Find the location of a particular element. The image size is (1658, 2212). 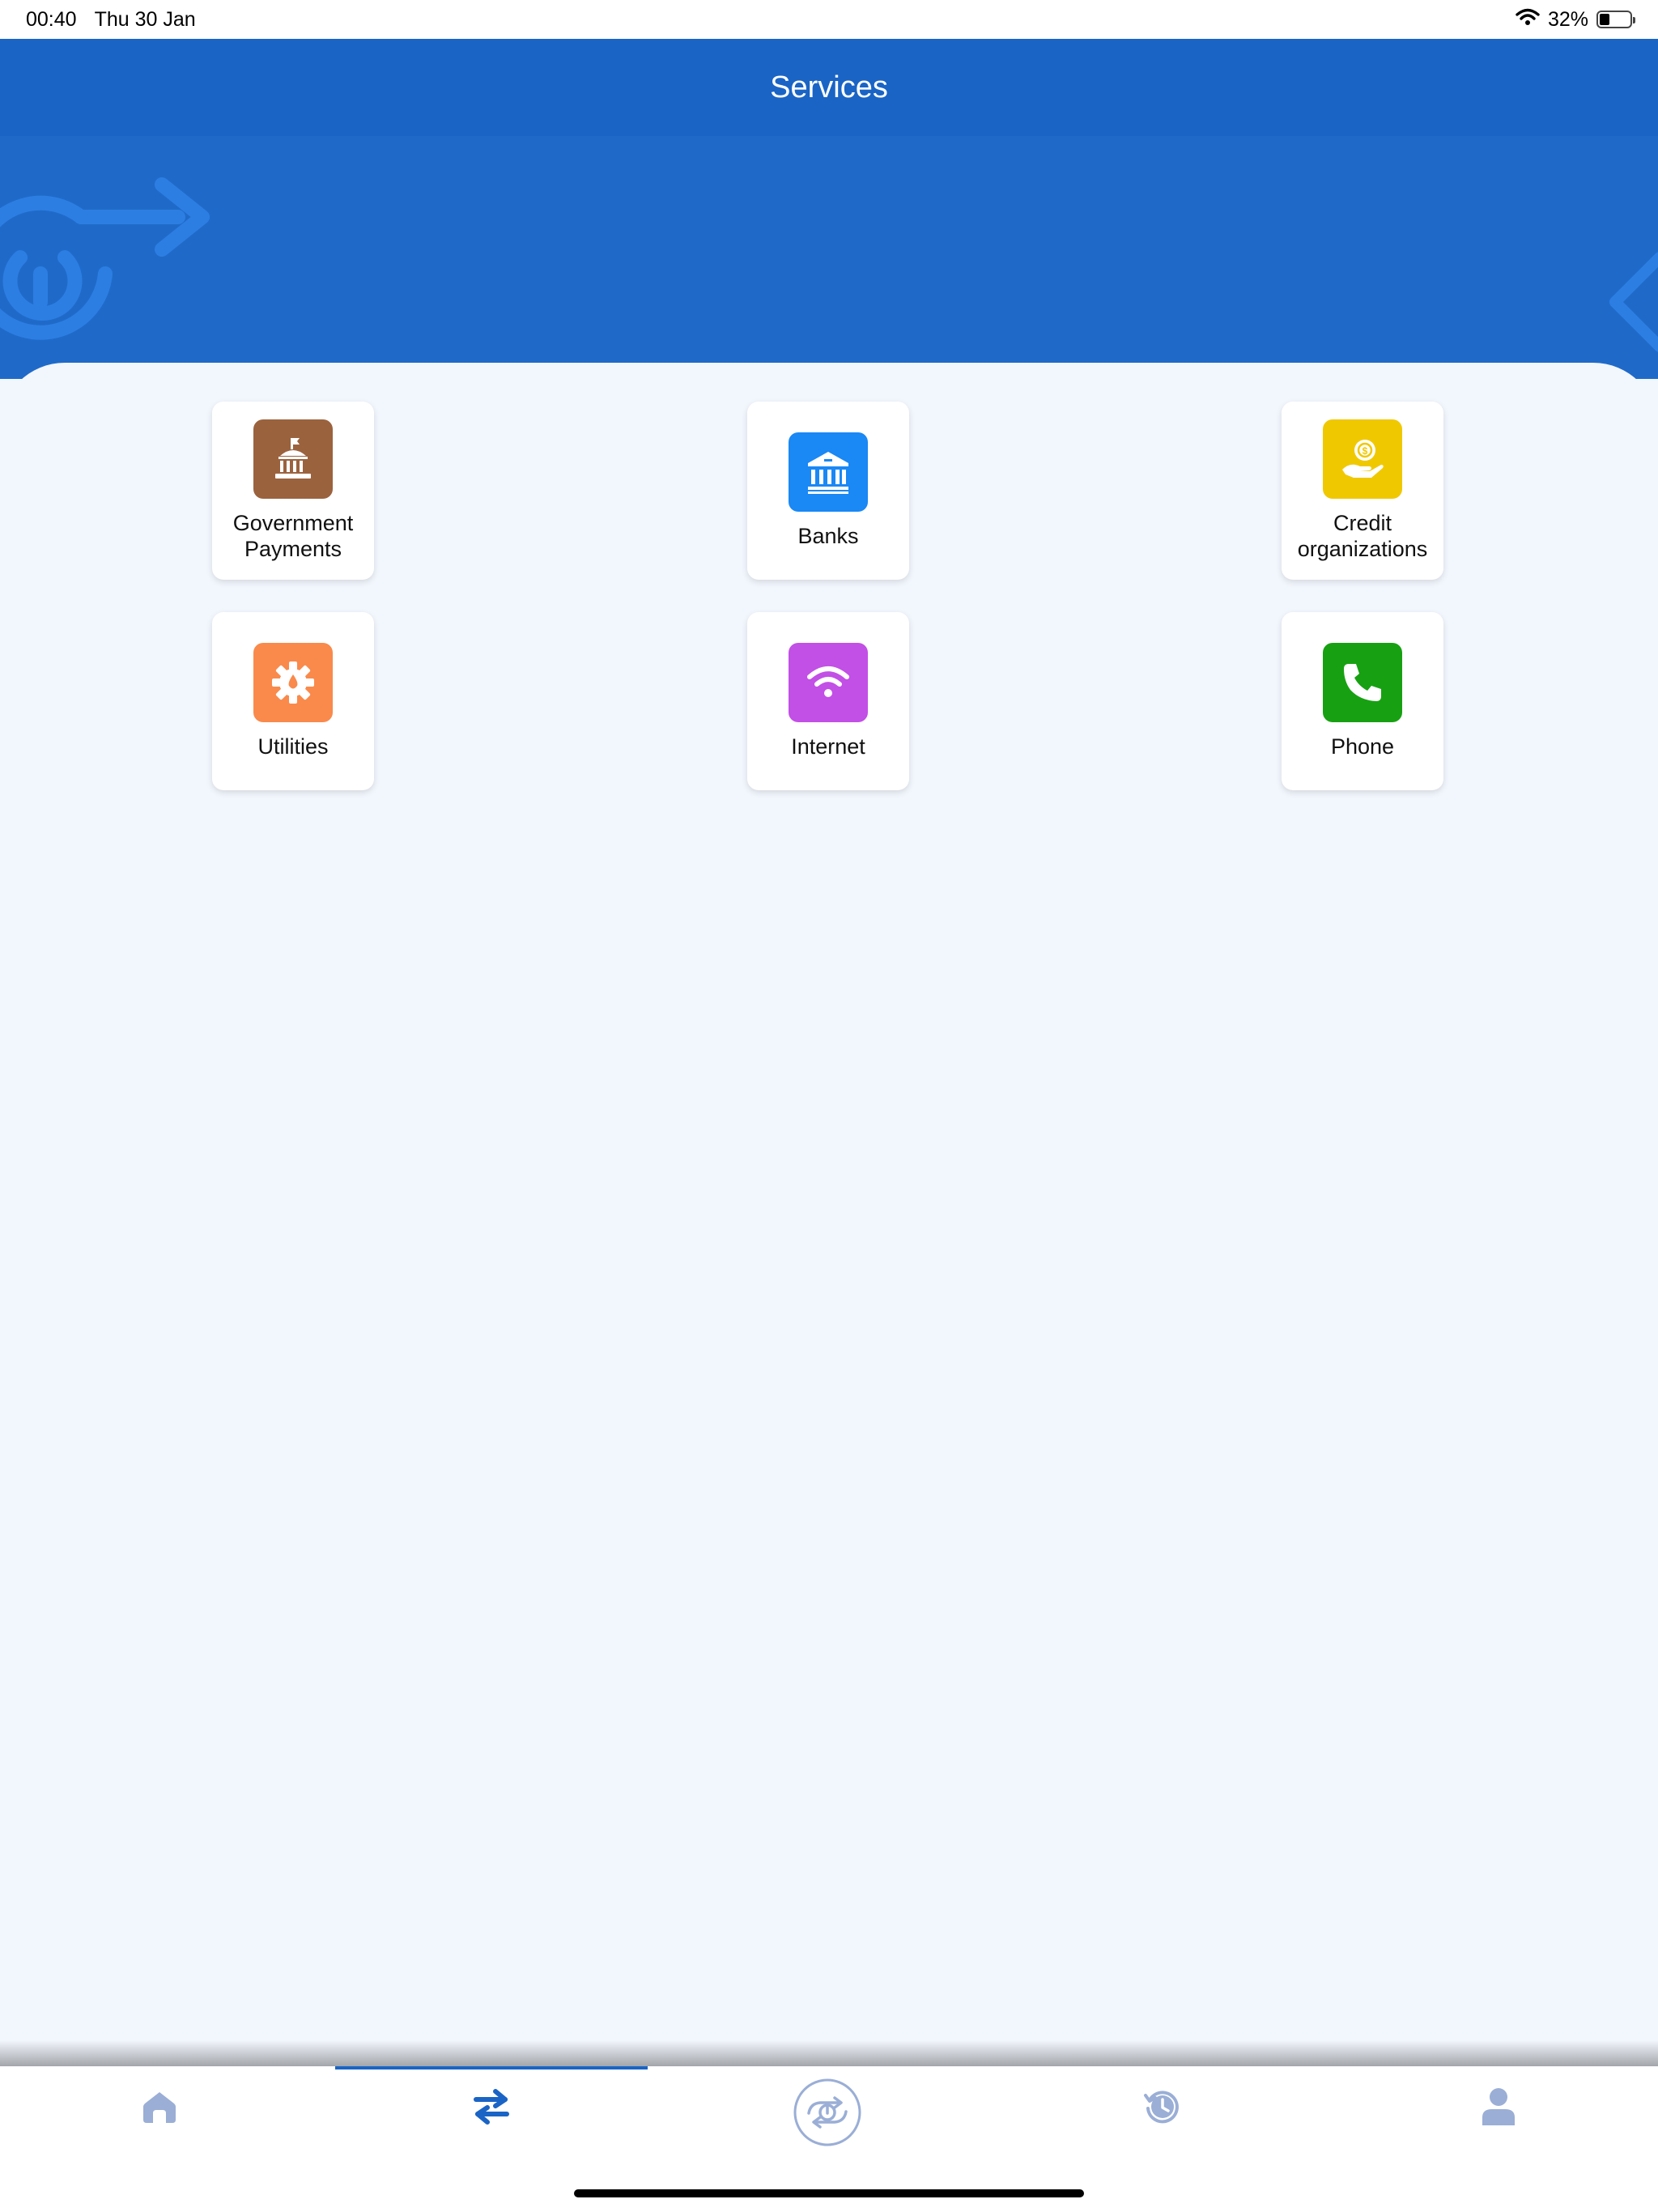

money-hand-icon: $ is located at coordinates (1362, 459).